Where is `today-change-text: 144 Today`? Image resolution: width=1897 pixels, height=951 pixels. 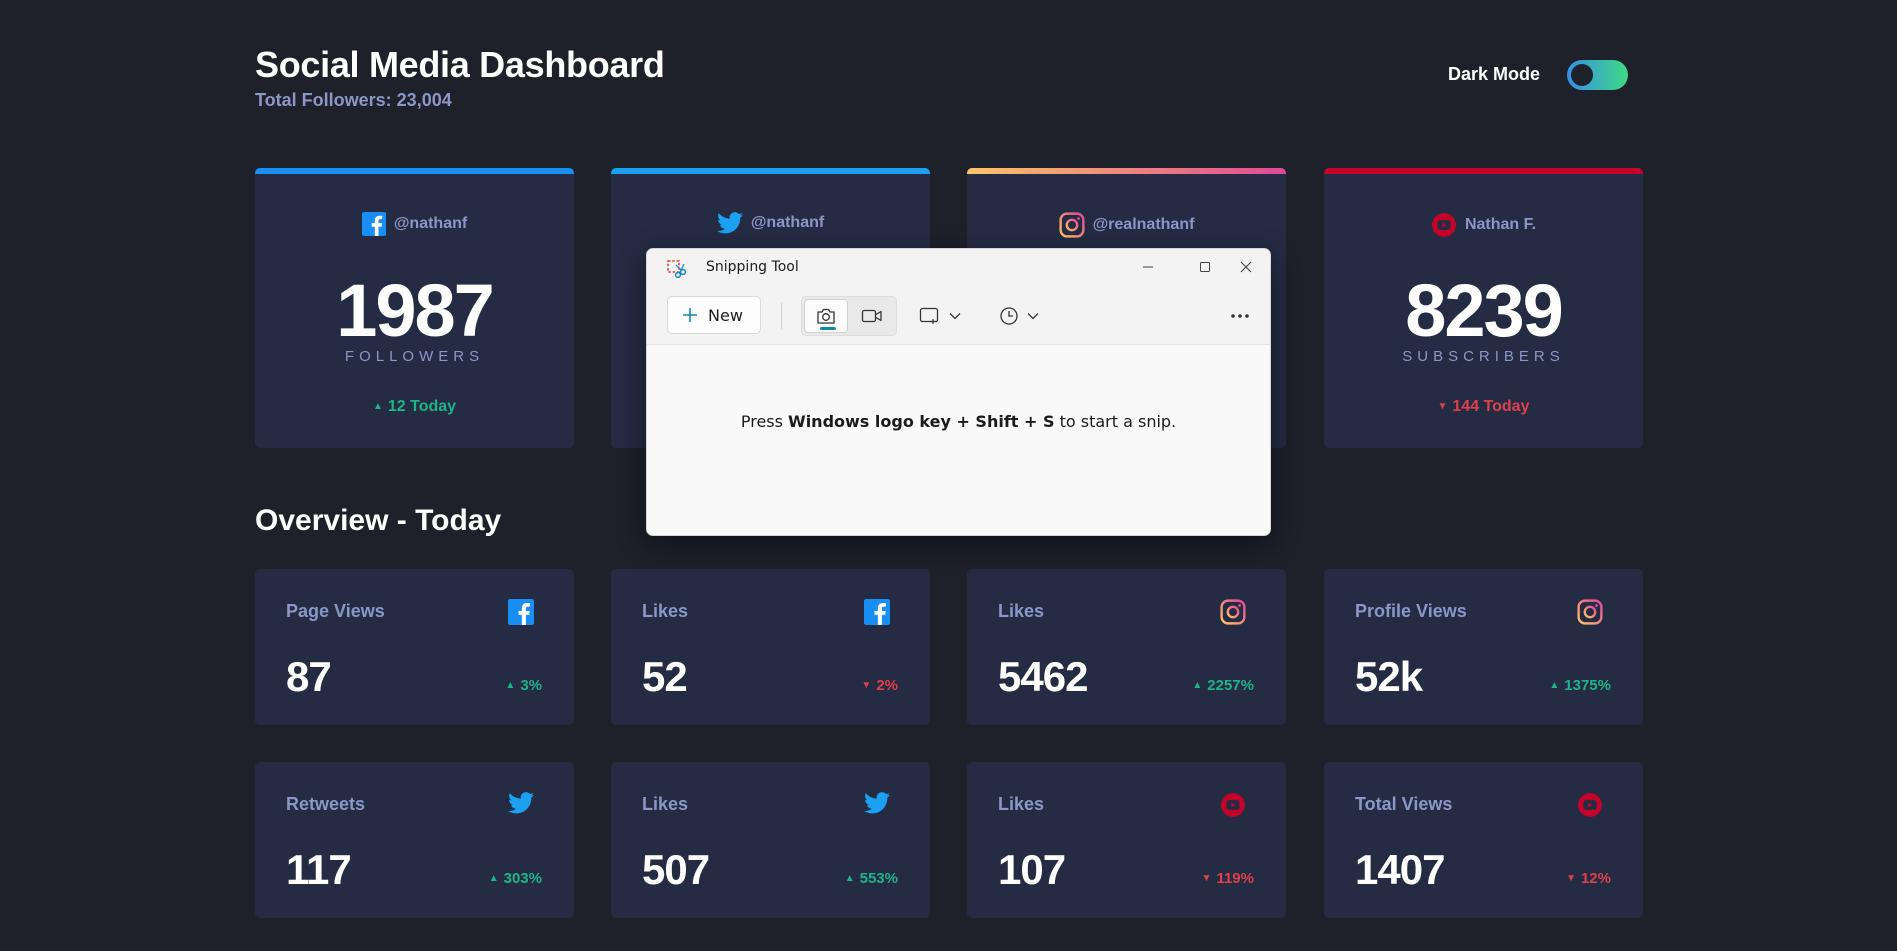 today-change-text: 144 Today is located at coordinates (1491, 406).